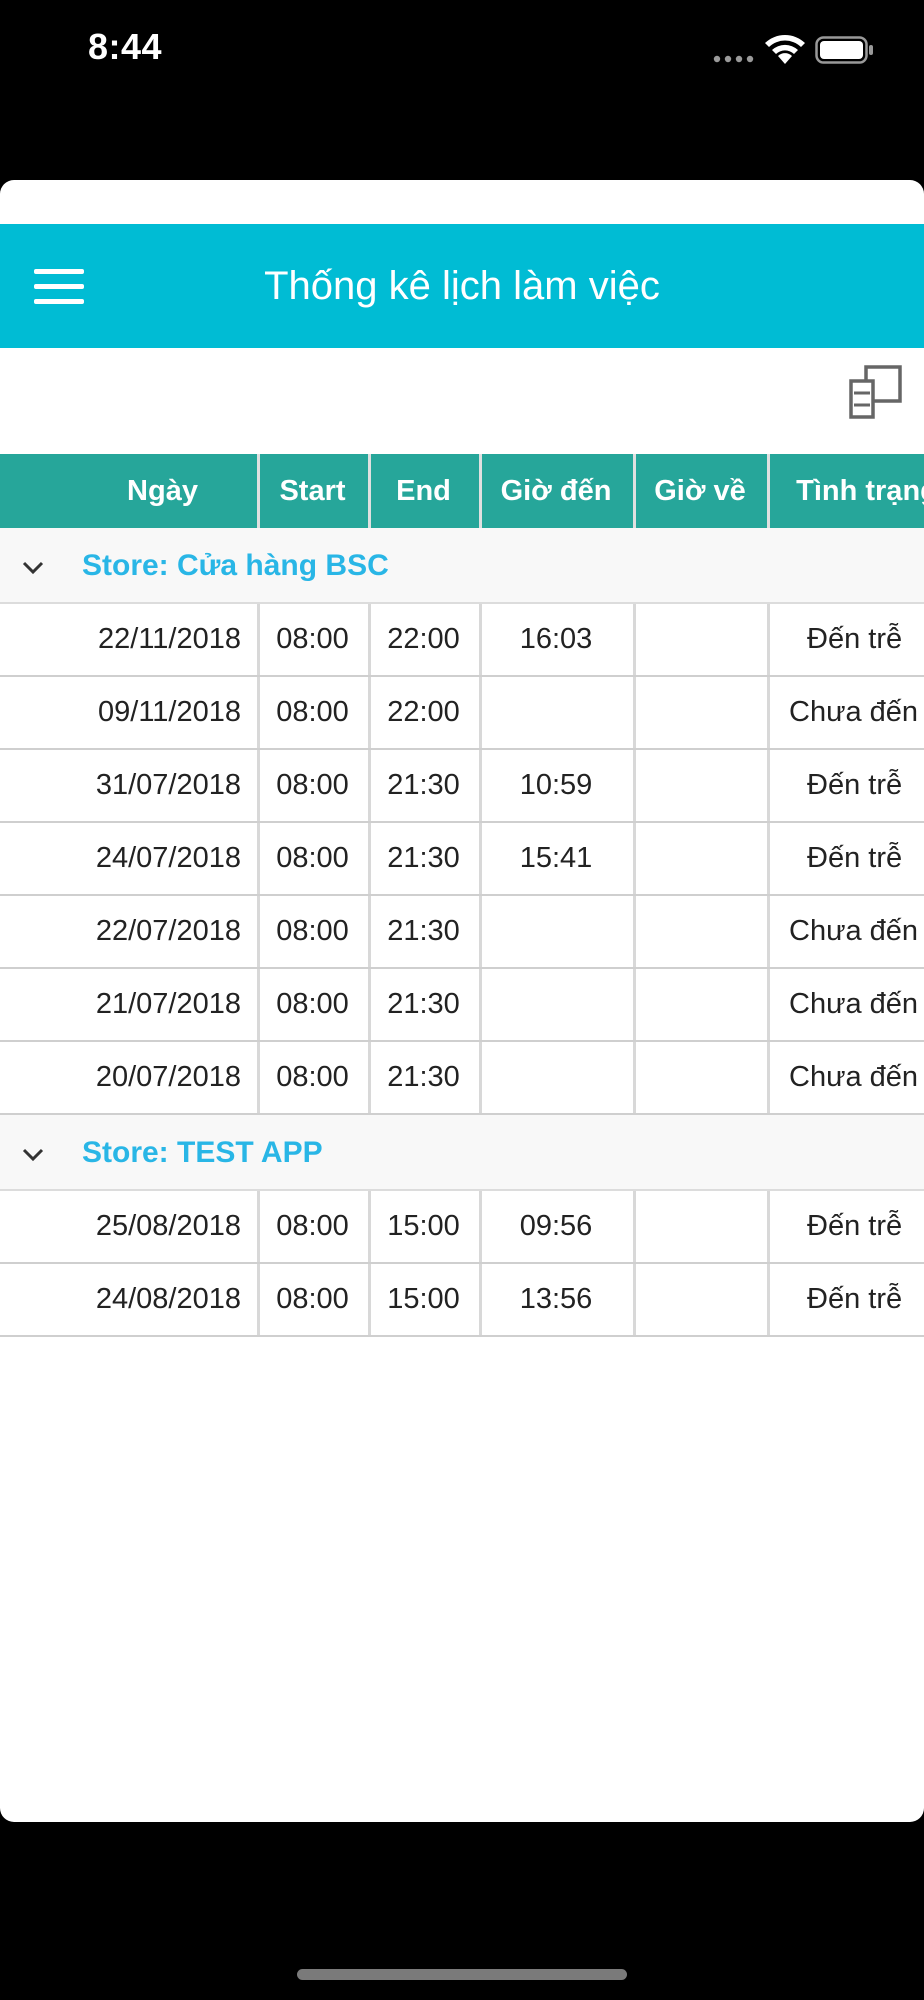  I want to click on table-row: 09/11/2018 08:00 22:00 Chưa đến, so click(462, 713).